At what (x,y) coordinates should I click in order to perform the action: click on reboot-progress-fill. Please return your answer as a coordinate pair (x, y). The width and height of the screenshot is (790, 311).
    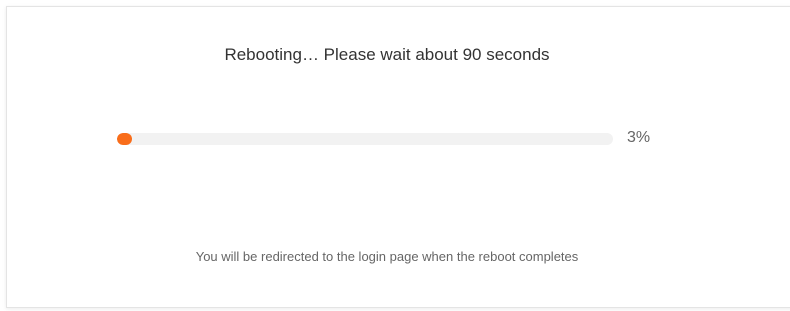
    Looking at the image, I should click on (124, 139).